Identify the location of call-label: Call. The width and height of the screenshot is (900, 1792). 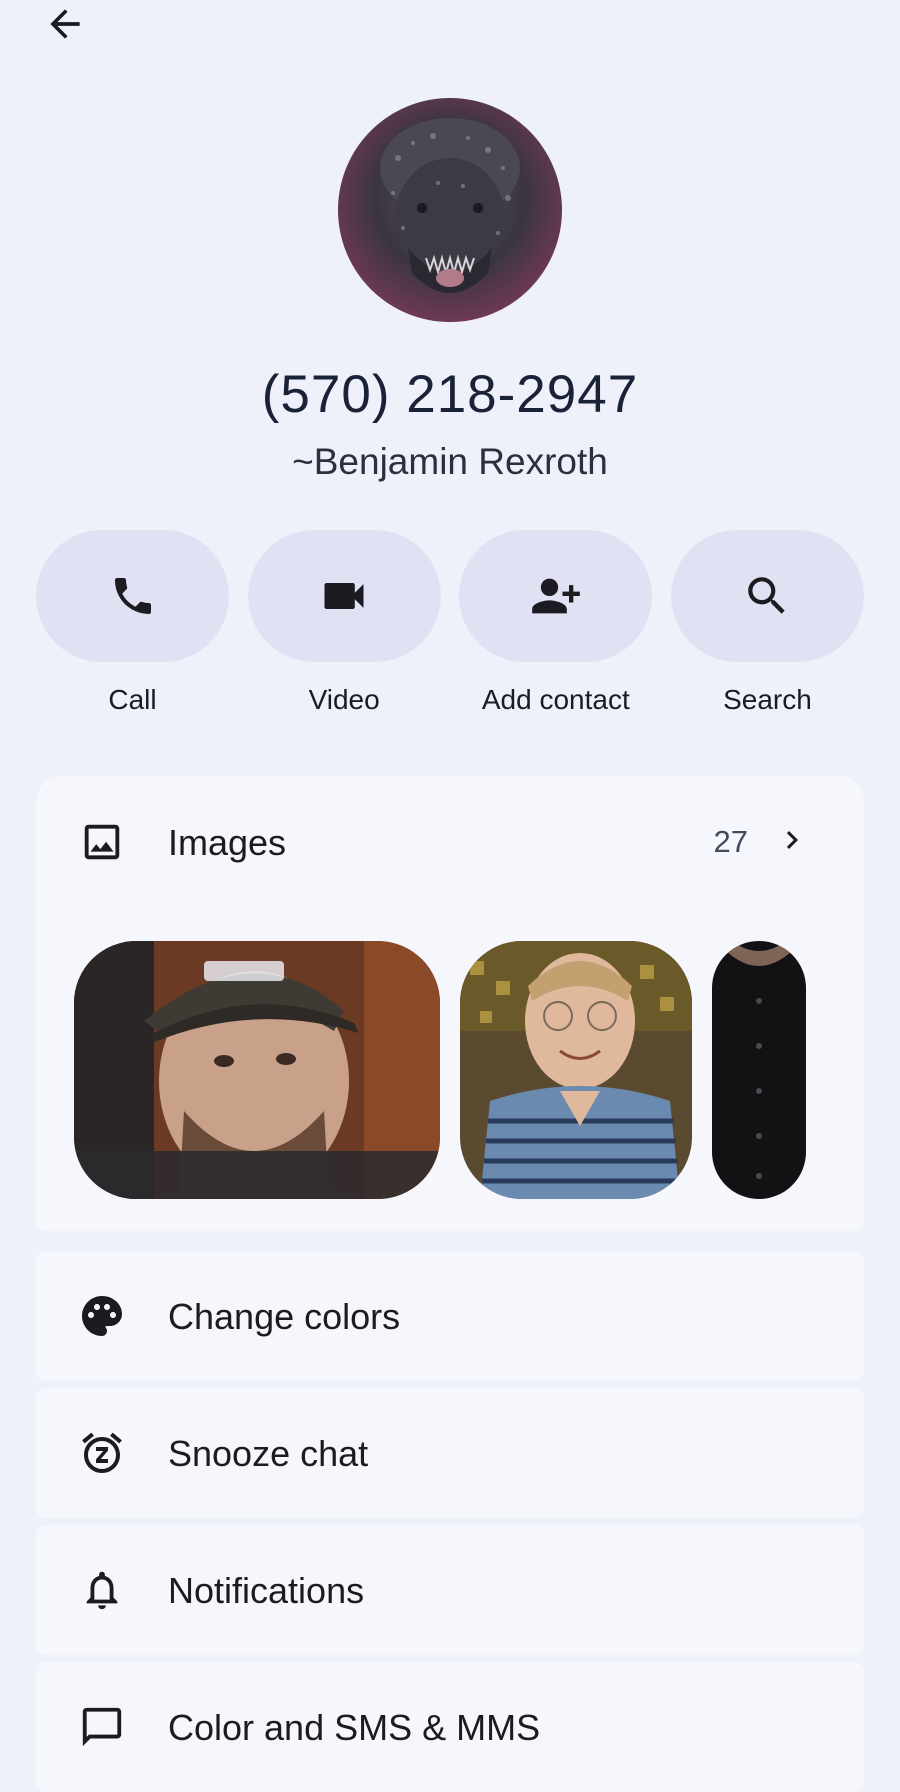
(132, 699).